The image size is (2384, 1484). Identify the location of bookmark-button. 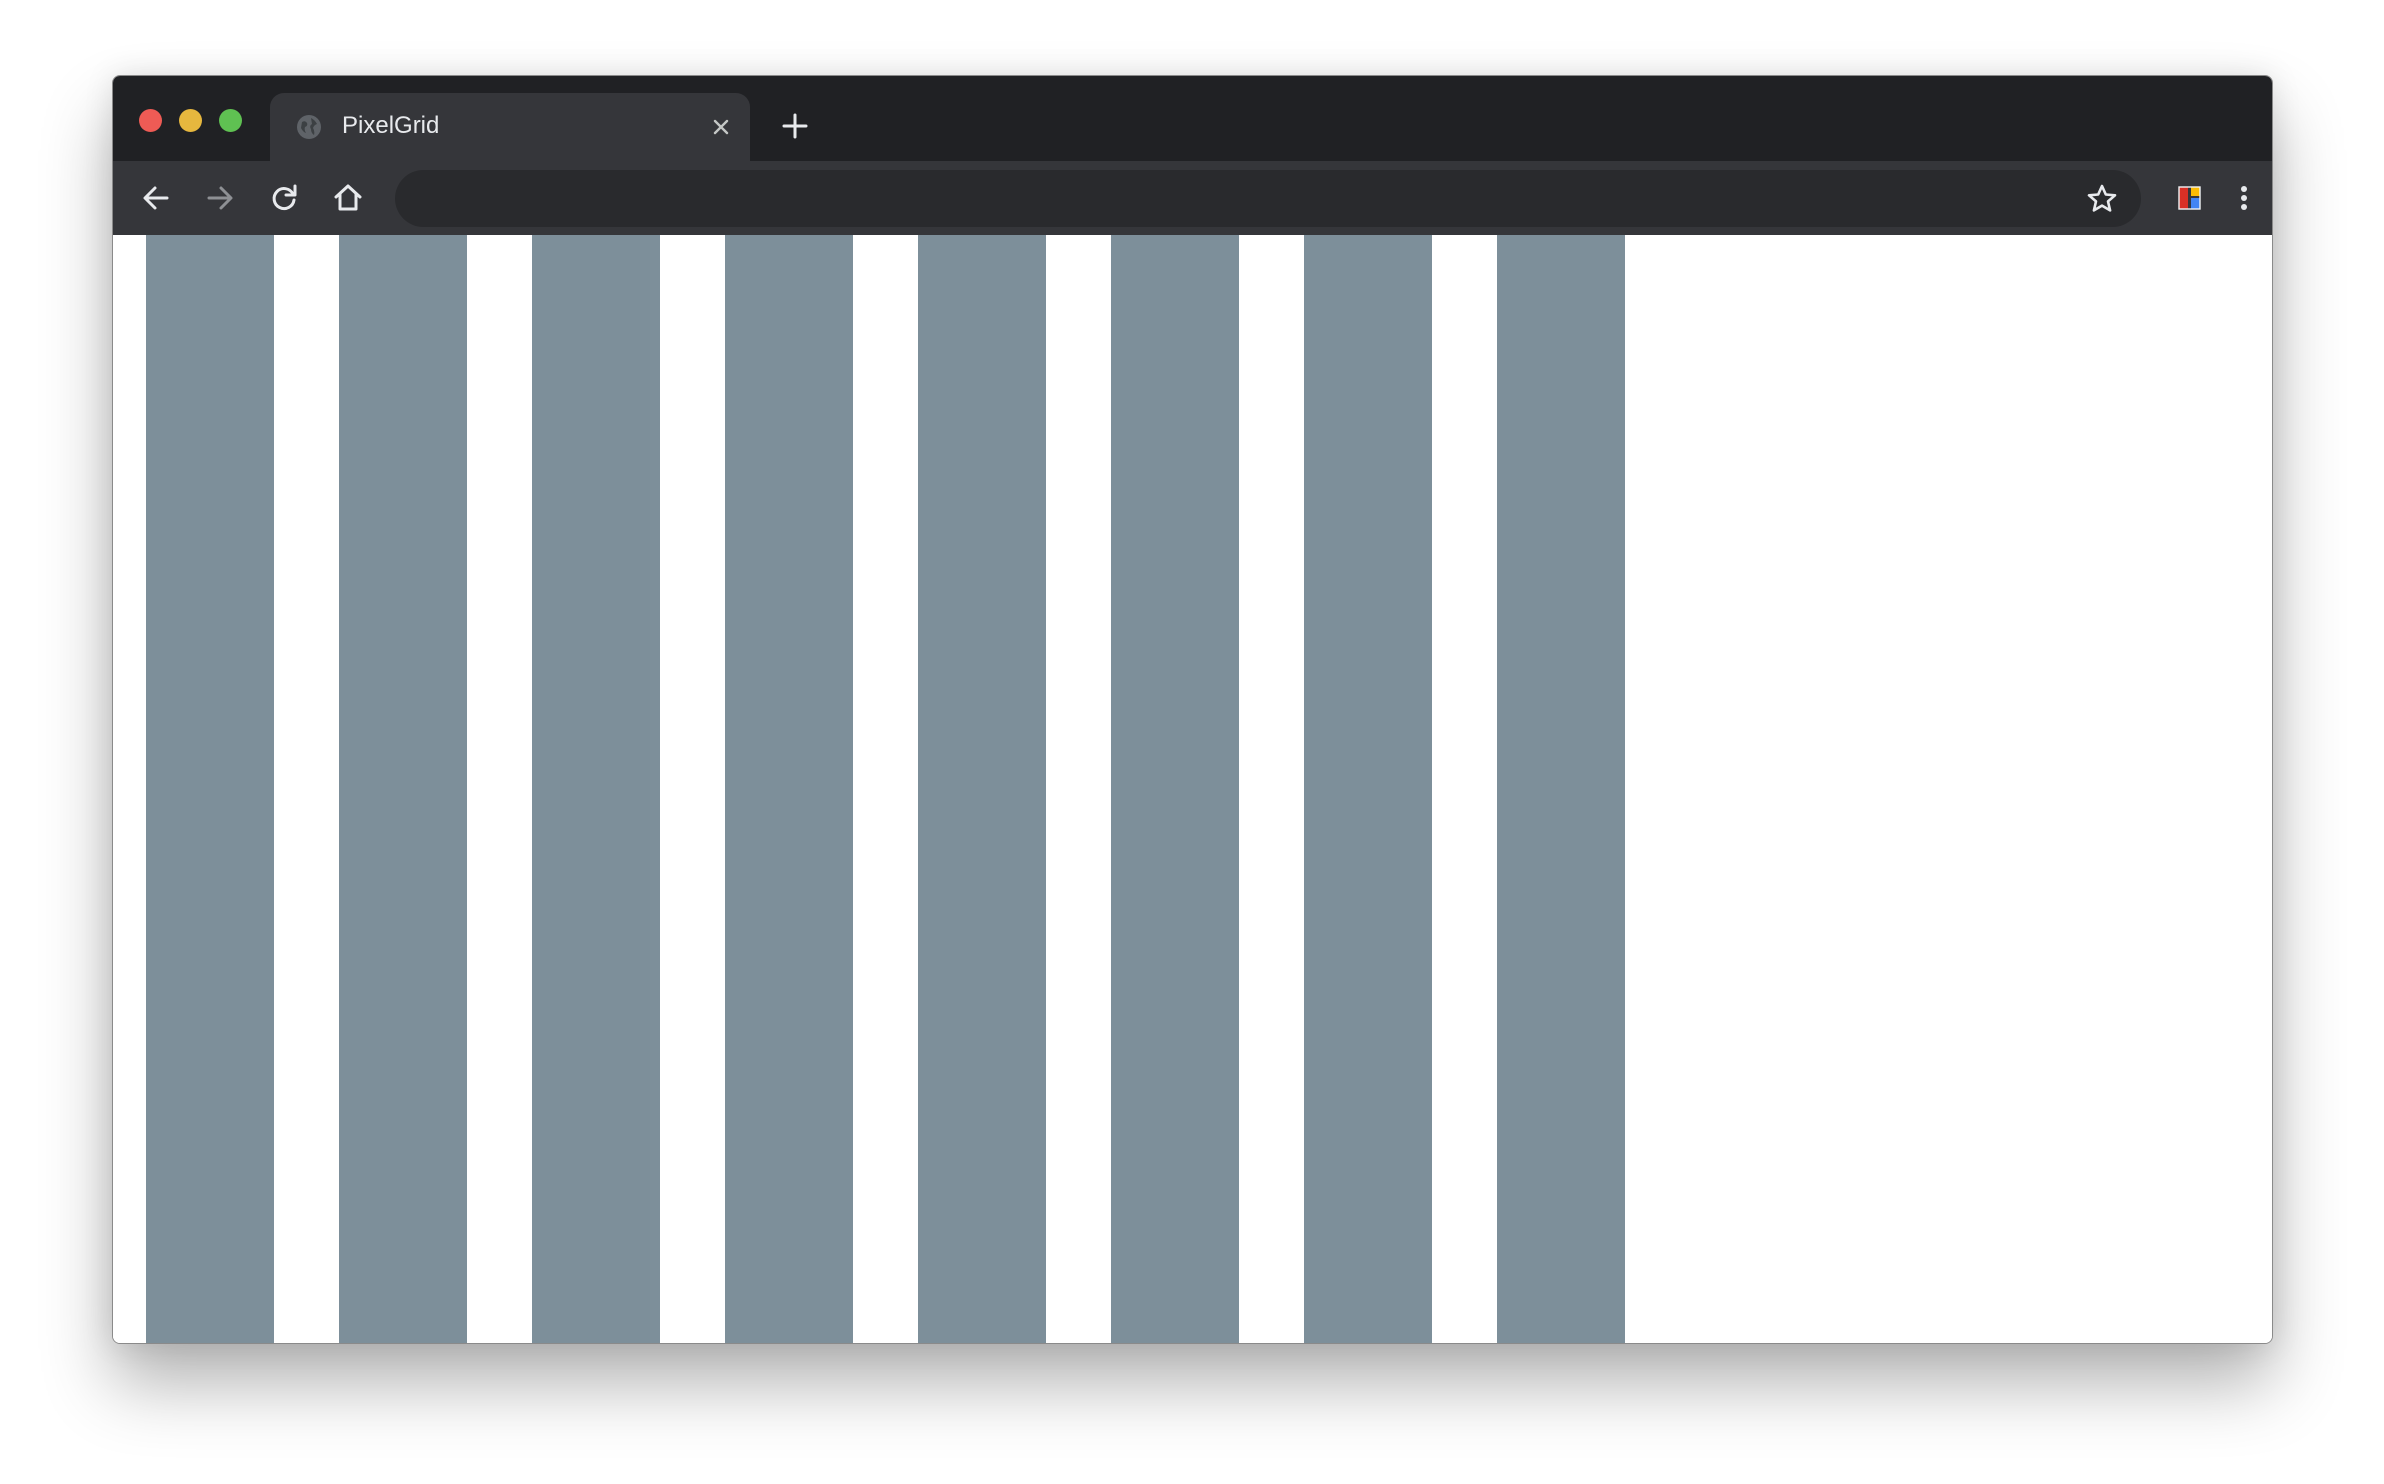
(2102, 199).